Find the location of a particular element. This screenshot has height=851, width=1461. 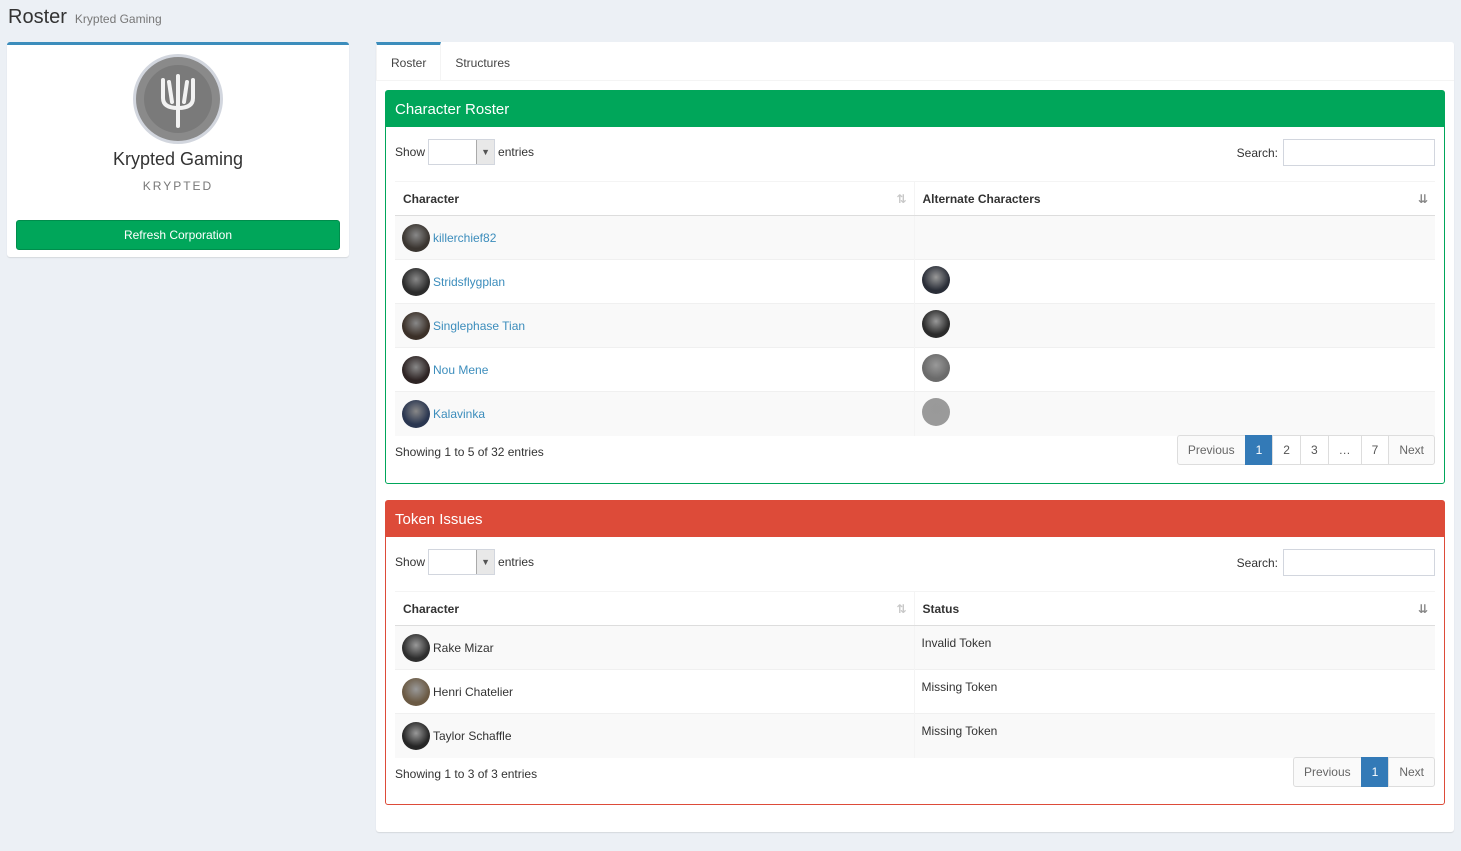

character-link: Nou Mene is located at coordinates (460, 370).